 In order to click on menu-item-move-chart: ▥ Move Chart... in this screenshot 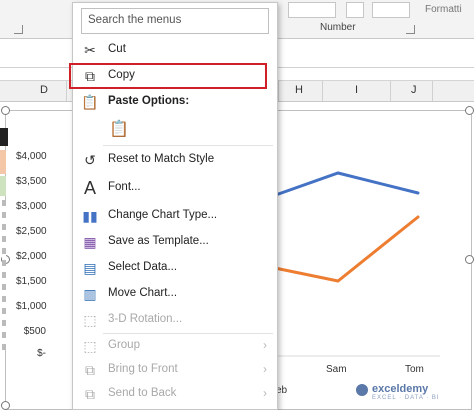, I will do `click(175, 294)`.